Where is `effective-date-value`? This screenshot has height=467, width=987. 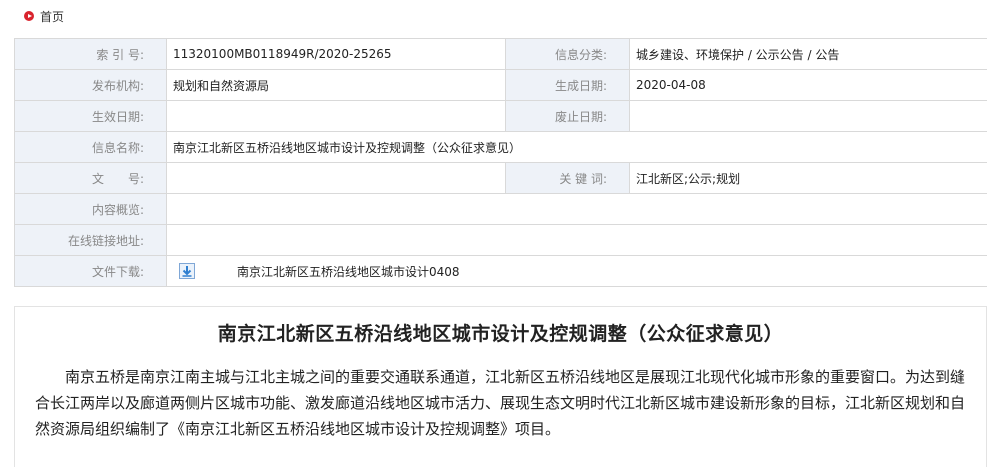 effective-date-value is located at coordinates (336, 116).